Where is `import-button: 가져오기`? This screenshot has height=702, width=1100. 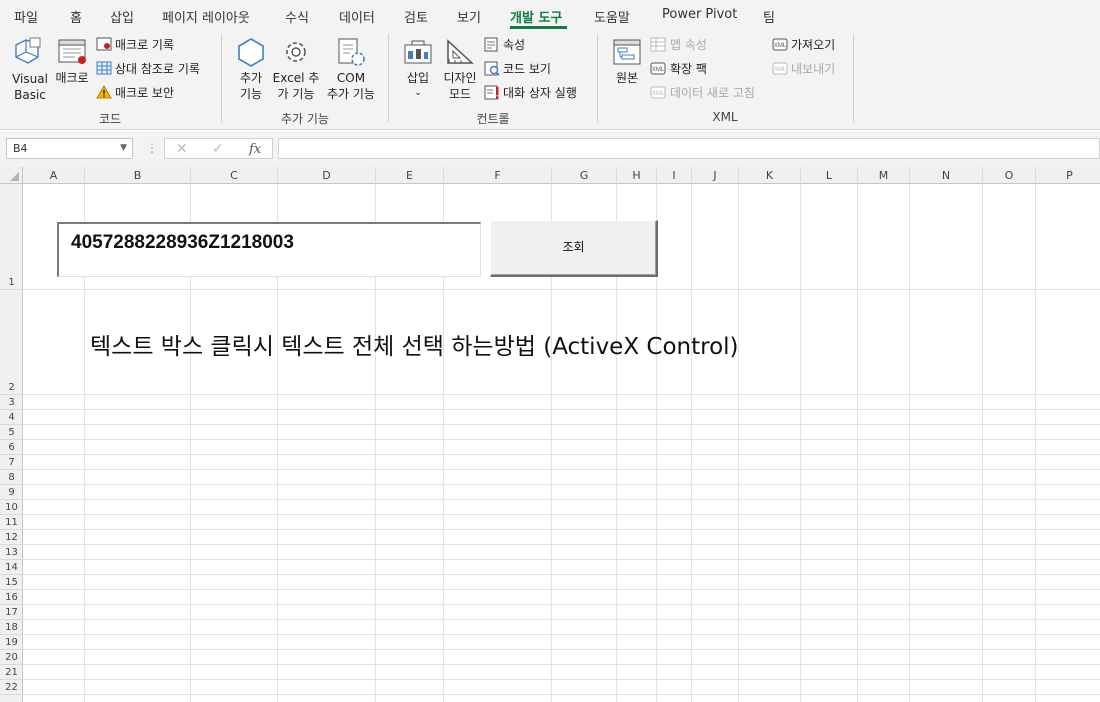 import-button: 가져오기 is located at coordinates (813, 45).